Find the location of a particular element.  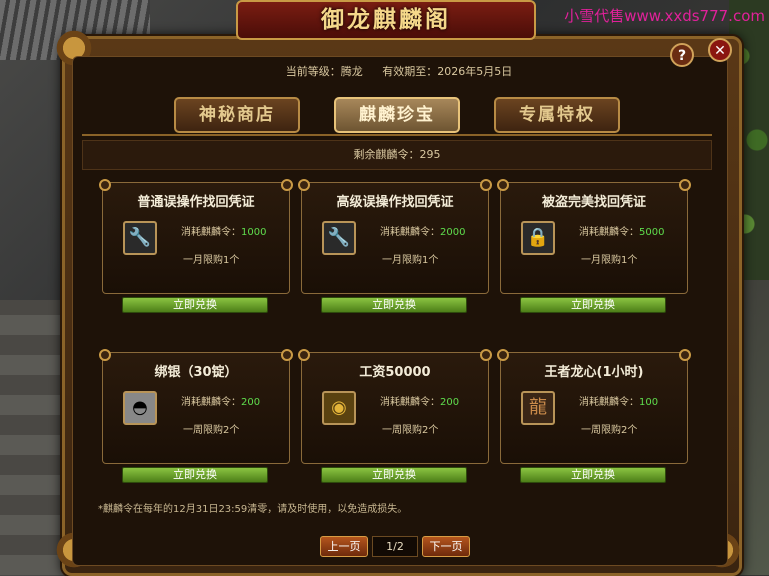

prev-page-button: 上一页 is located at coordinates (344, 546).